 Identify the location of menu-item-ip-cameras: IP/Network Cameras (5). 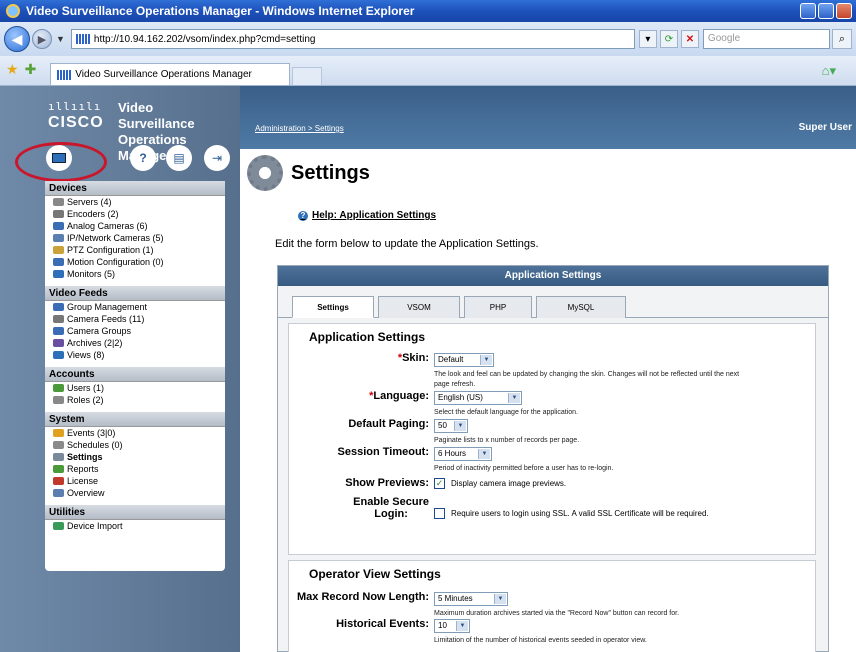
(135, 238).